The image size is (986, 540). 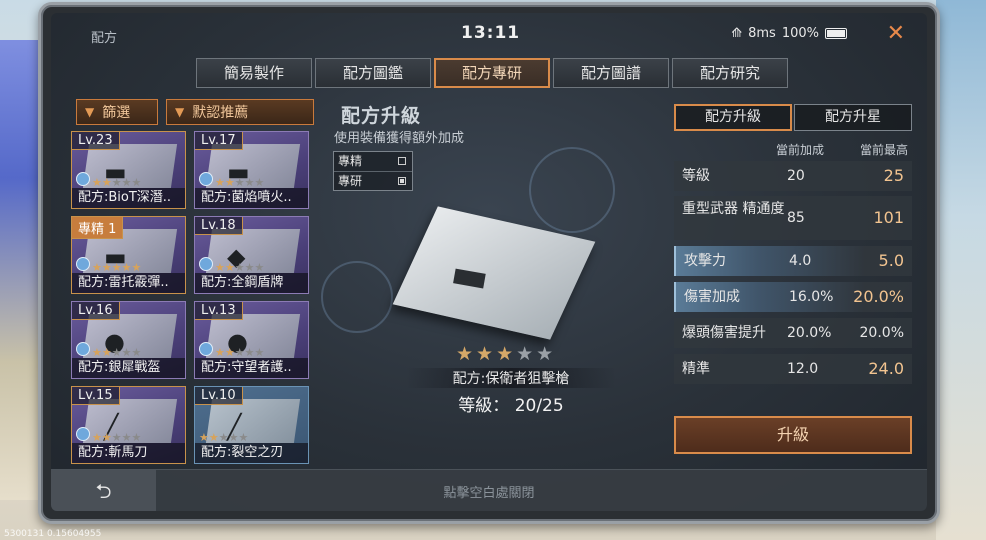 What do you see at coordinates (96, 396) in the screenshot?
I see `card-level: Lv.15` at bounding box center [96, 396].